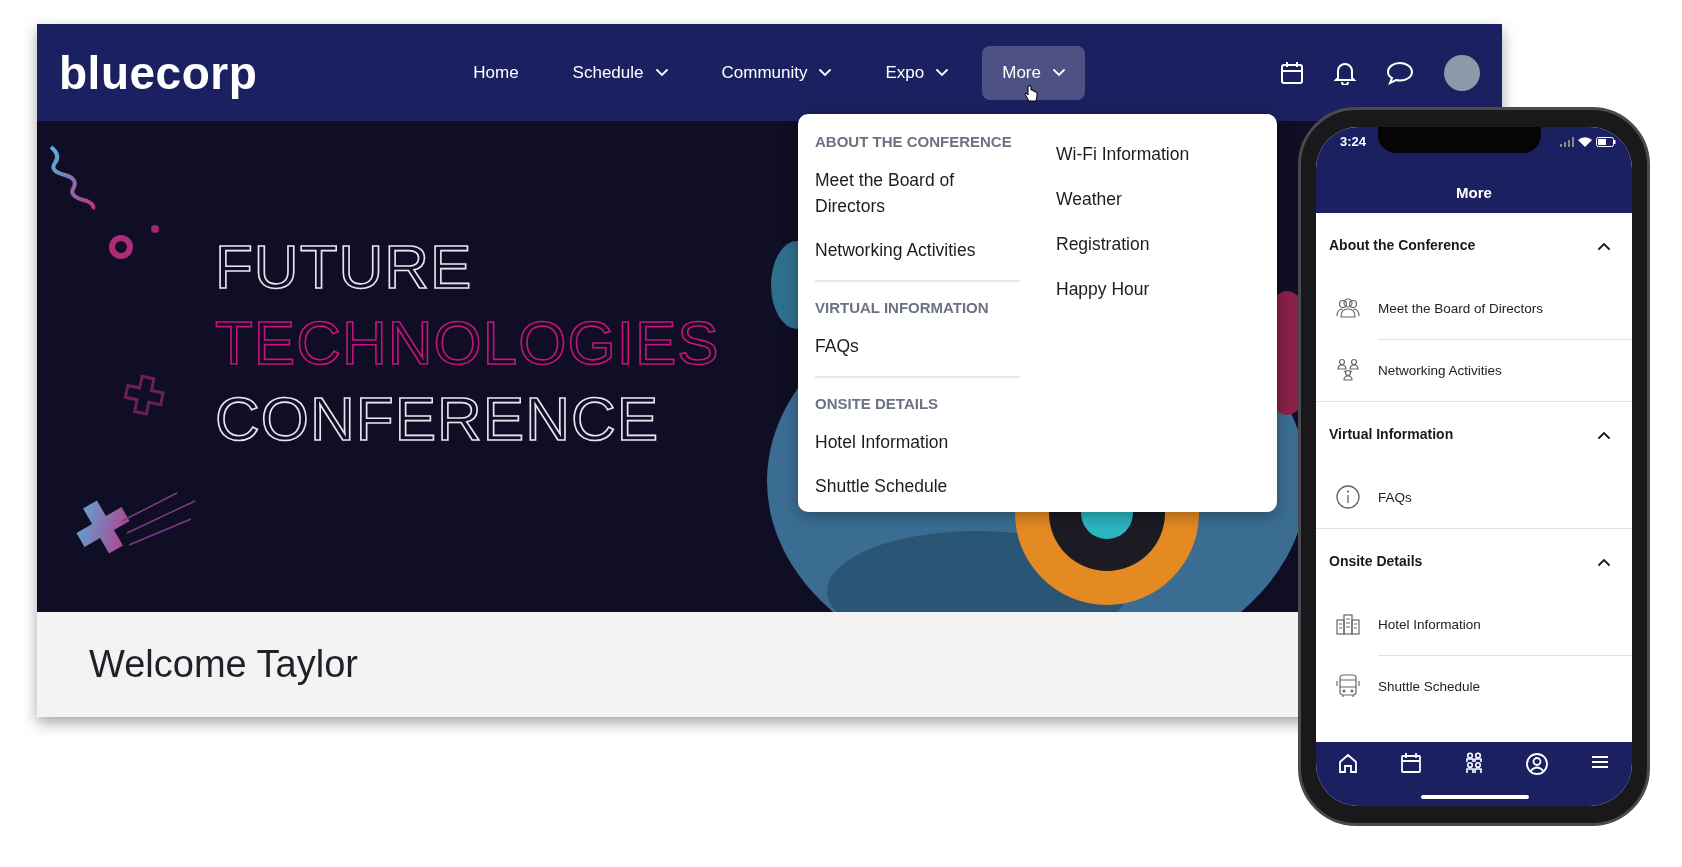 The image size is (1682, 867). I want to click on chat-icon, so click(1400, 72).